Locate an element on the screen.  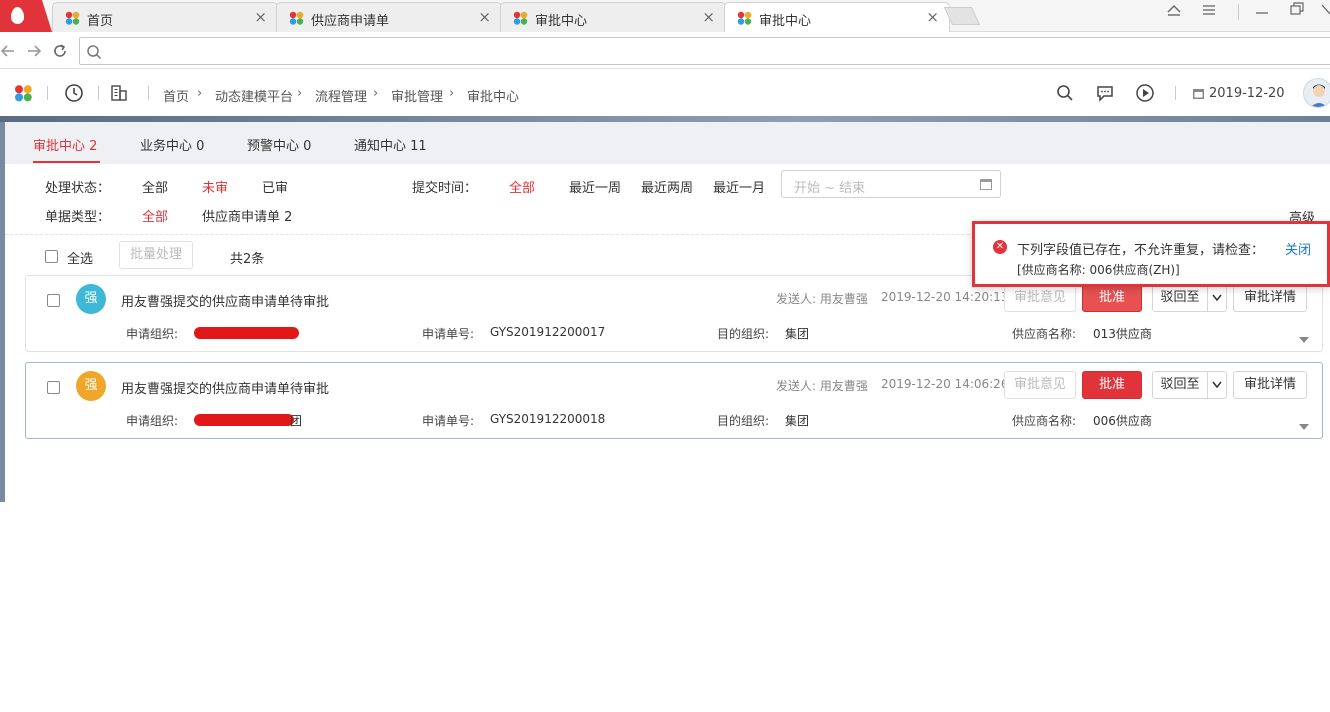
status-option-all: 全部 is located at coordinates (155, 186).